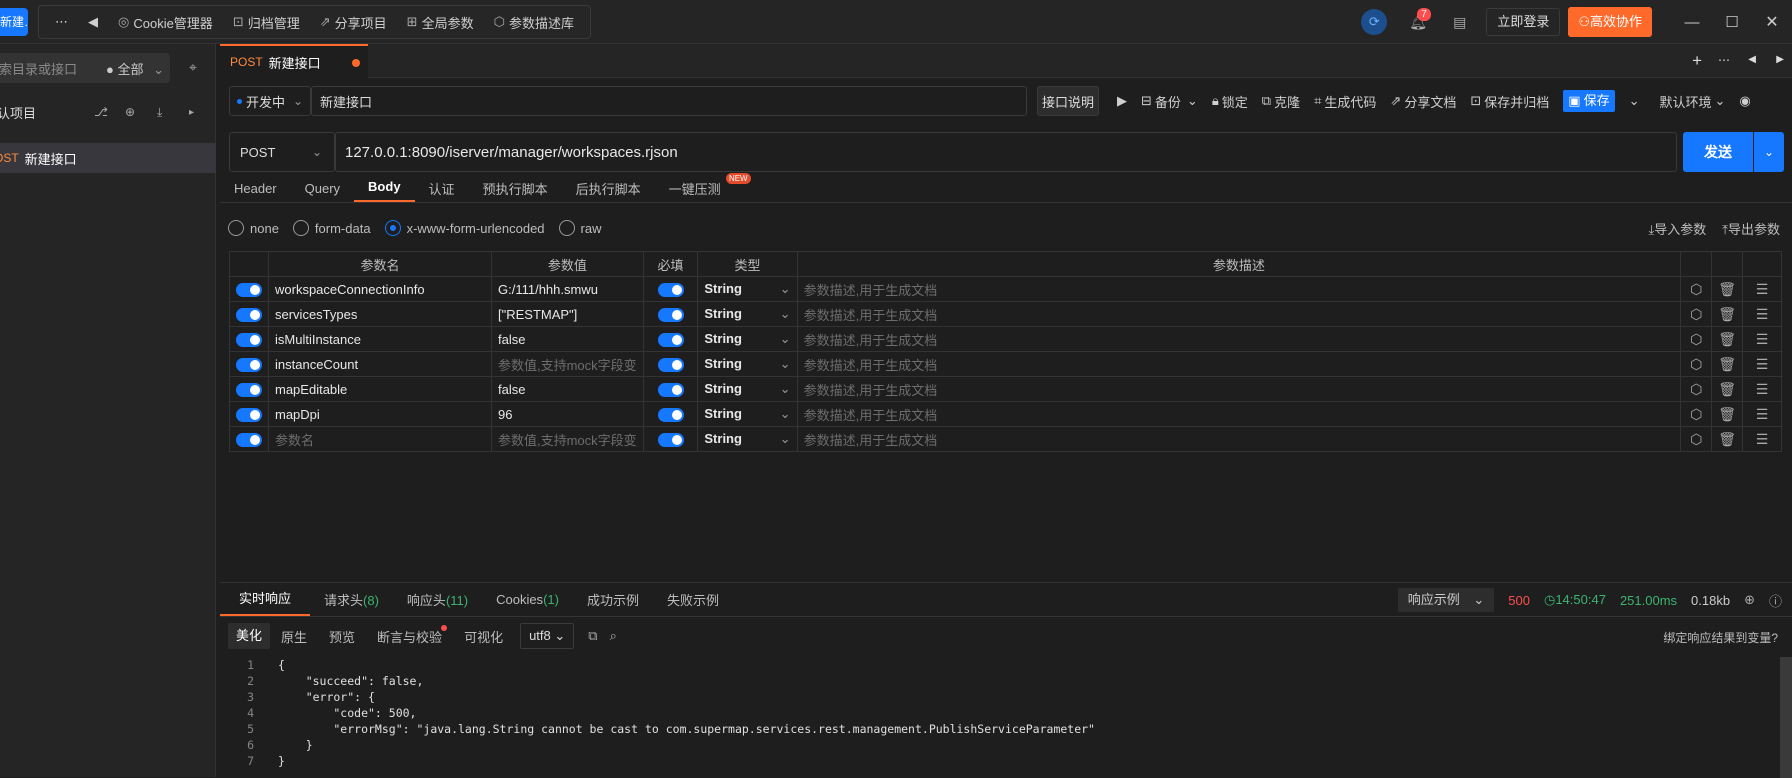 The image size is (1792, 778). Describe the element at coordinates (1732, 22) in the screenshot. I see `maximize-icon: ☐` at that location.